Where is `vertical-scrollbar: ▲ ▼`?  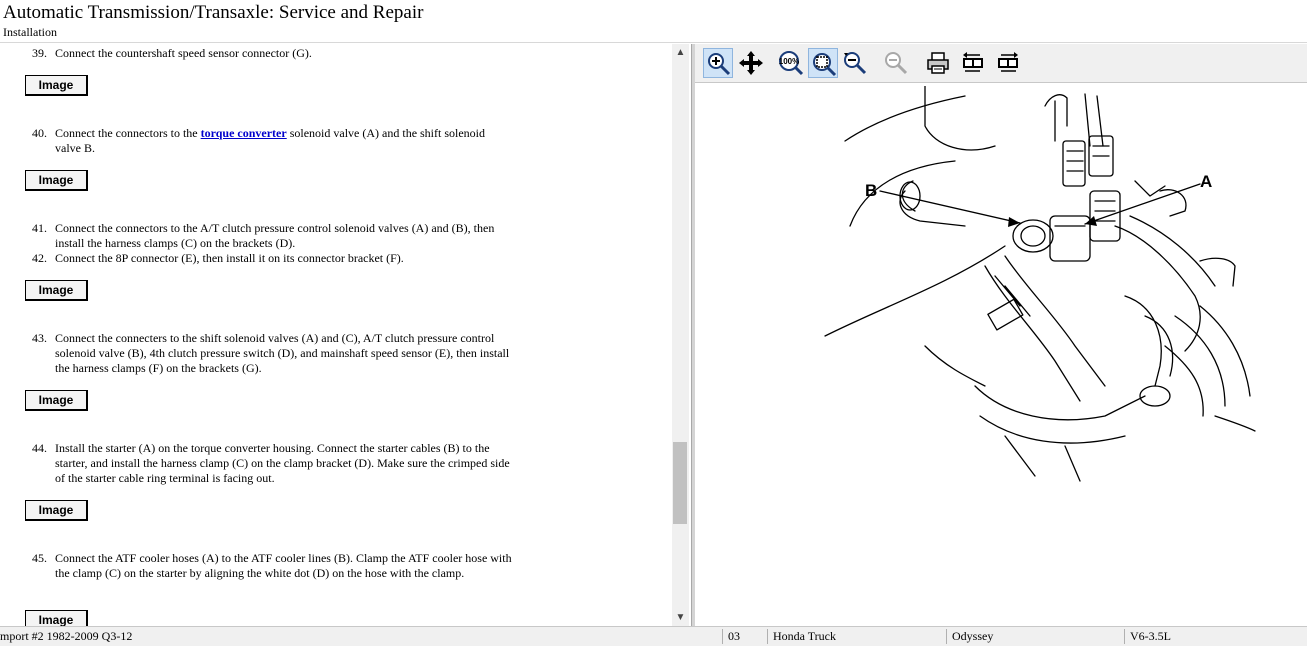 vertical-scrollbar: ▲ ▼ is located at coordinates (680, 335).